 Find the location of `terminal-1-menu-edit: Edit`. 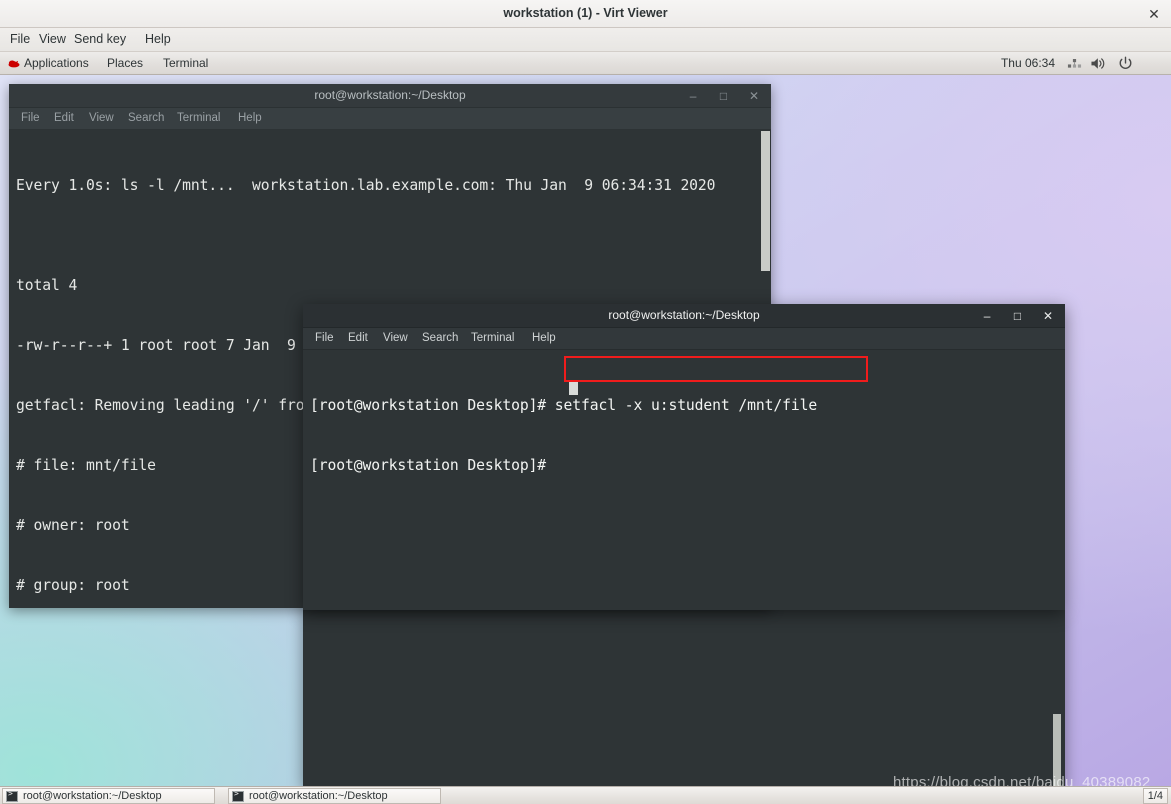

terminal-1-menu-edit: Edit is located at coordinates (64, 118).